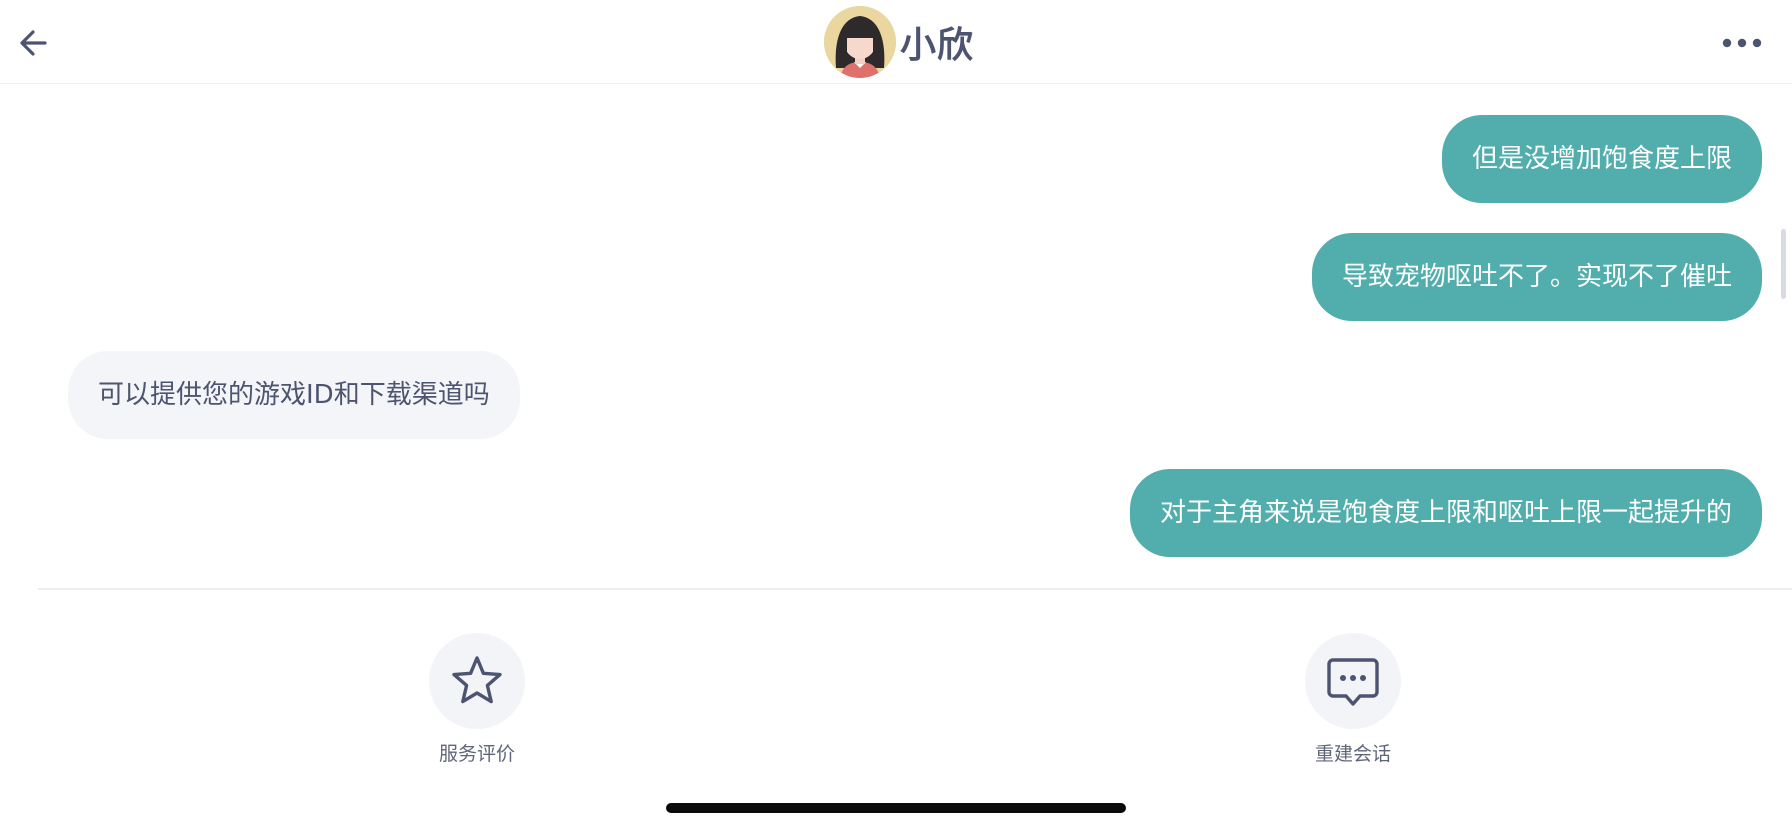  I want to click on restart-session-button: 重建会话, so click(1353, 699).